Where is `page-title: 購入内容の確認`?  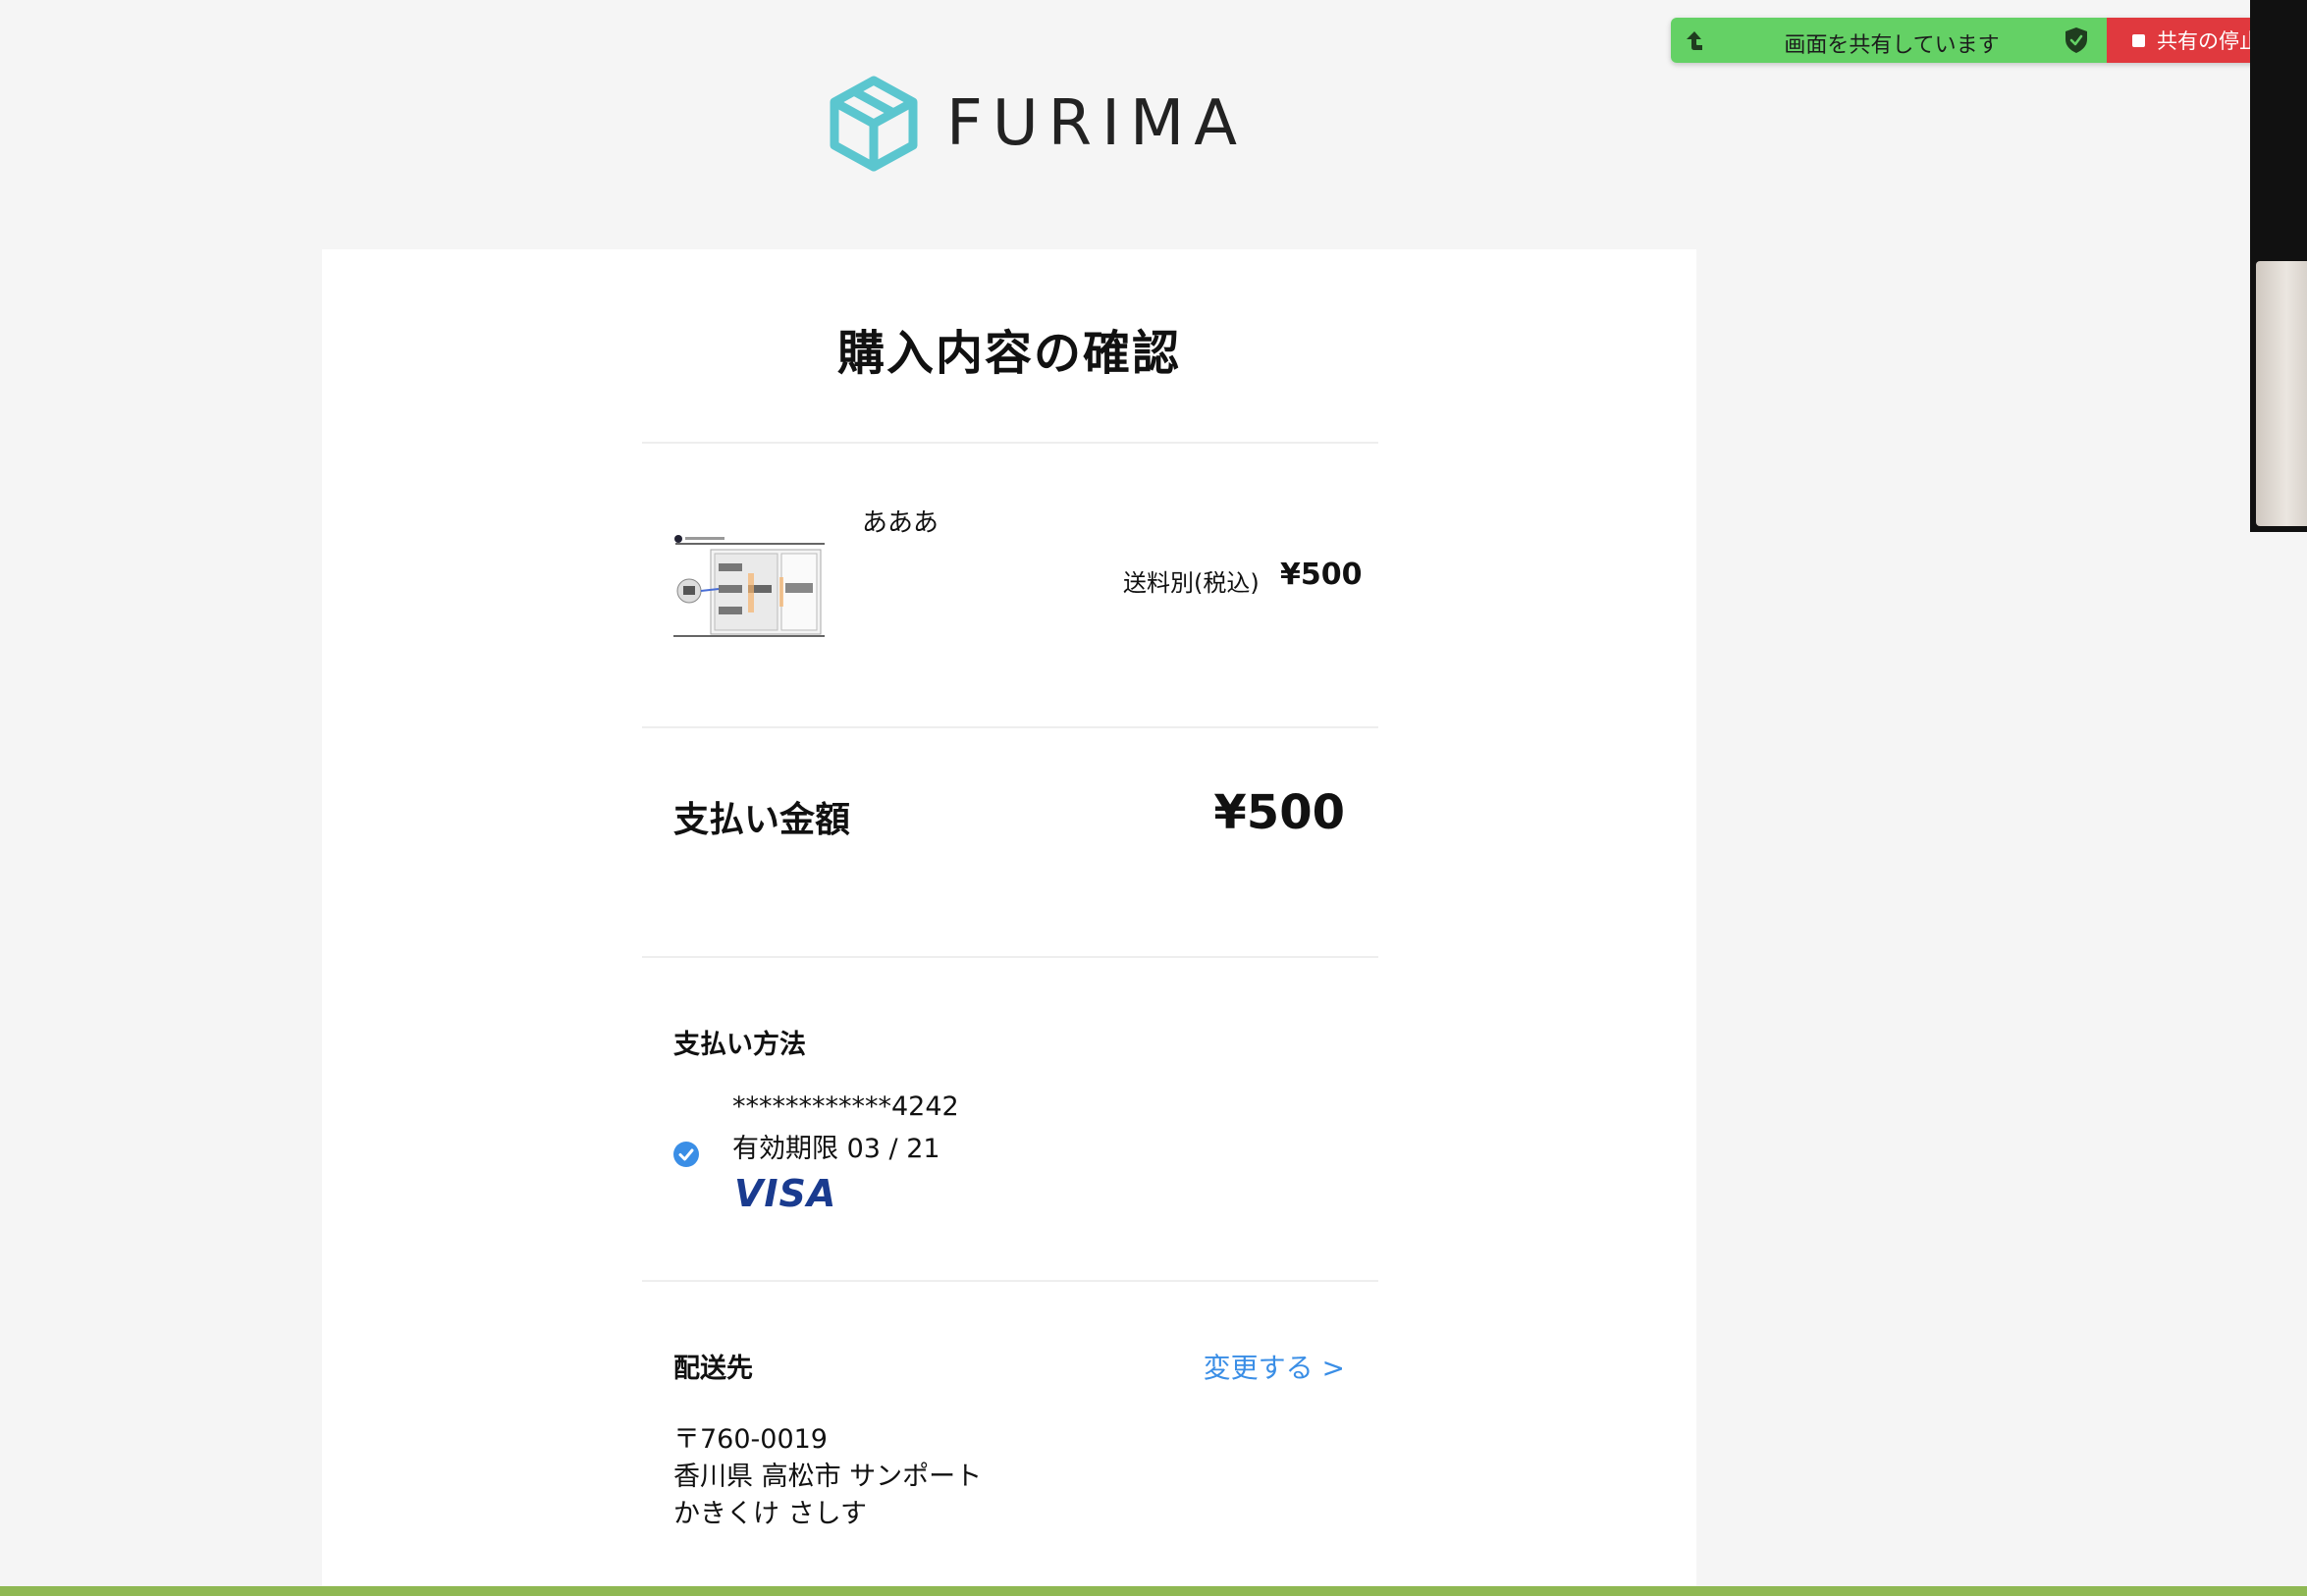 page-title: 購入内容の確認 is located at coordinates (1008, 353).